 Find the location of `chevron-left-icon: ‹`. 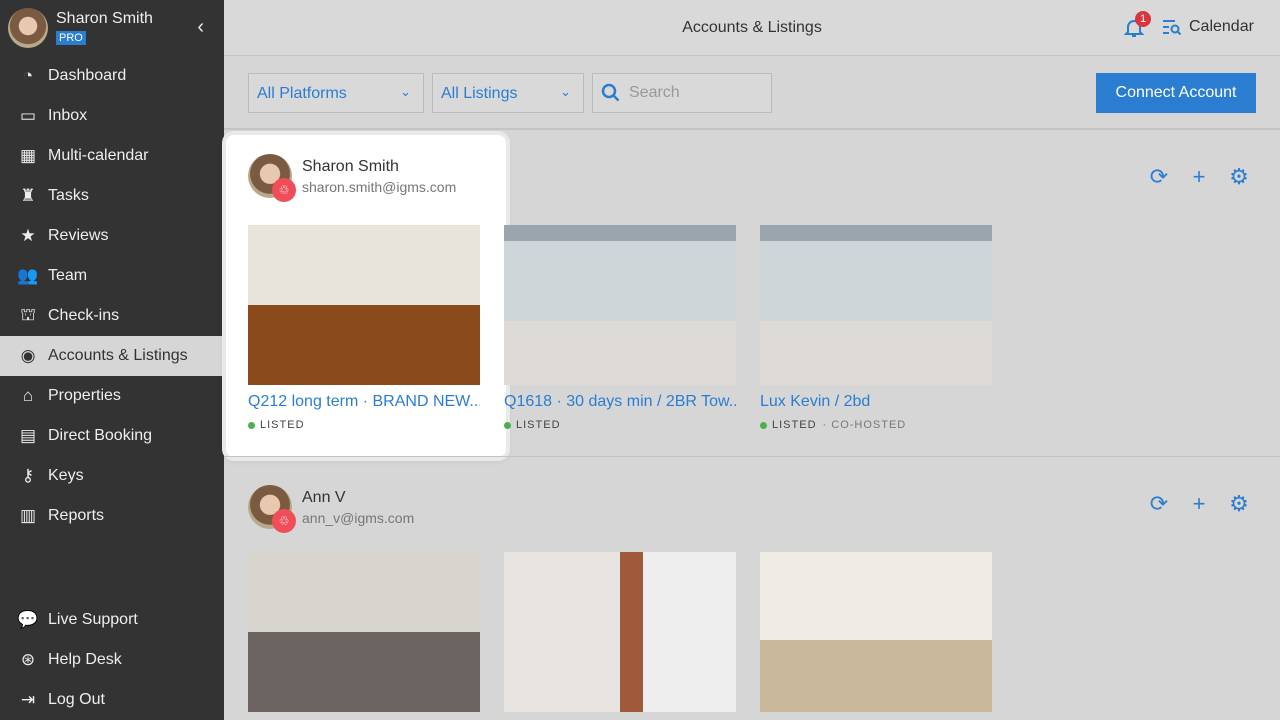

chevron-left-icon: ‹ is located at coordinates (200, 27).